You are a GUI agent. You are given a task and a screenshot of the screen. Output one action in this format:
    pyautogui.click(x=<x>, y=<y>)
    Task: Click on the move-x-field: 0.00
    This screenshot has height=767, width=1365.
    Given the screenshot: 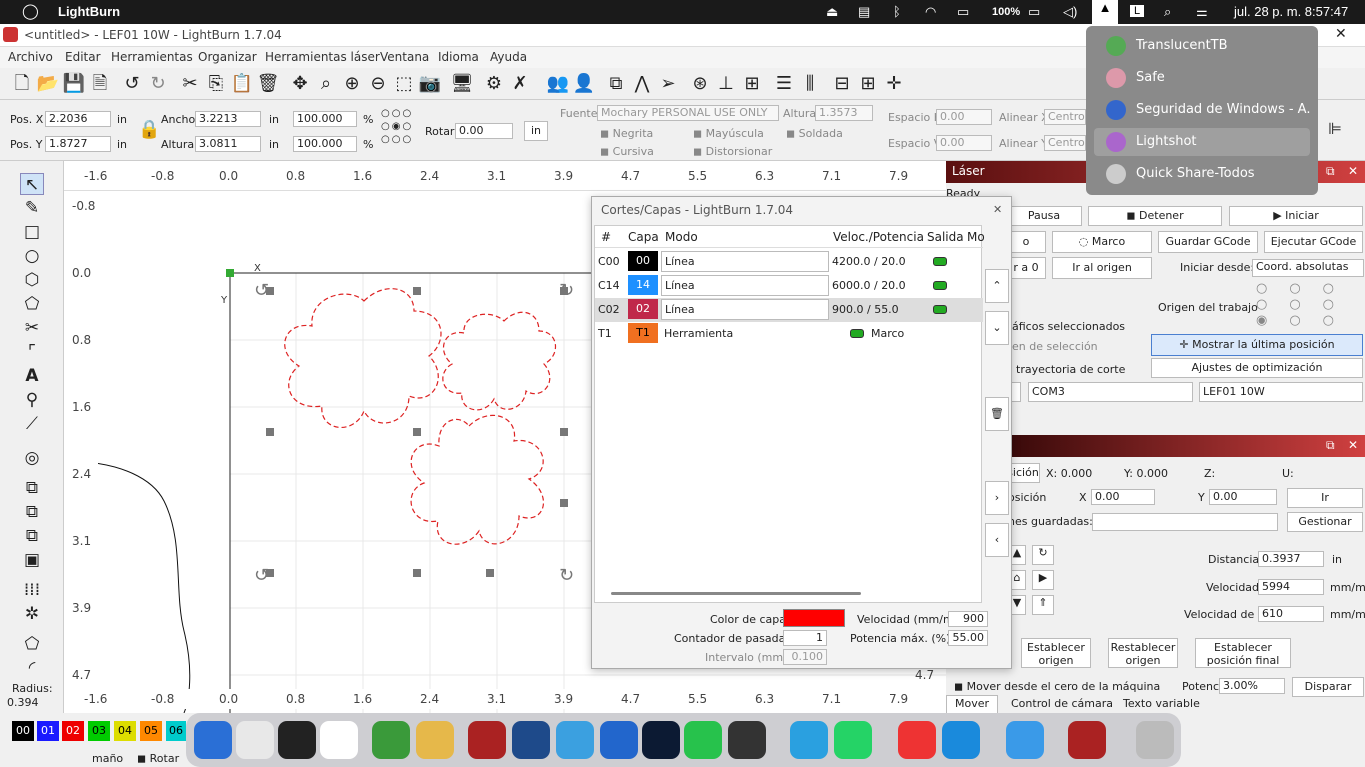 What is the action you would take?
    pyautogui.click(x=1123, y=497)
    